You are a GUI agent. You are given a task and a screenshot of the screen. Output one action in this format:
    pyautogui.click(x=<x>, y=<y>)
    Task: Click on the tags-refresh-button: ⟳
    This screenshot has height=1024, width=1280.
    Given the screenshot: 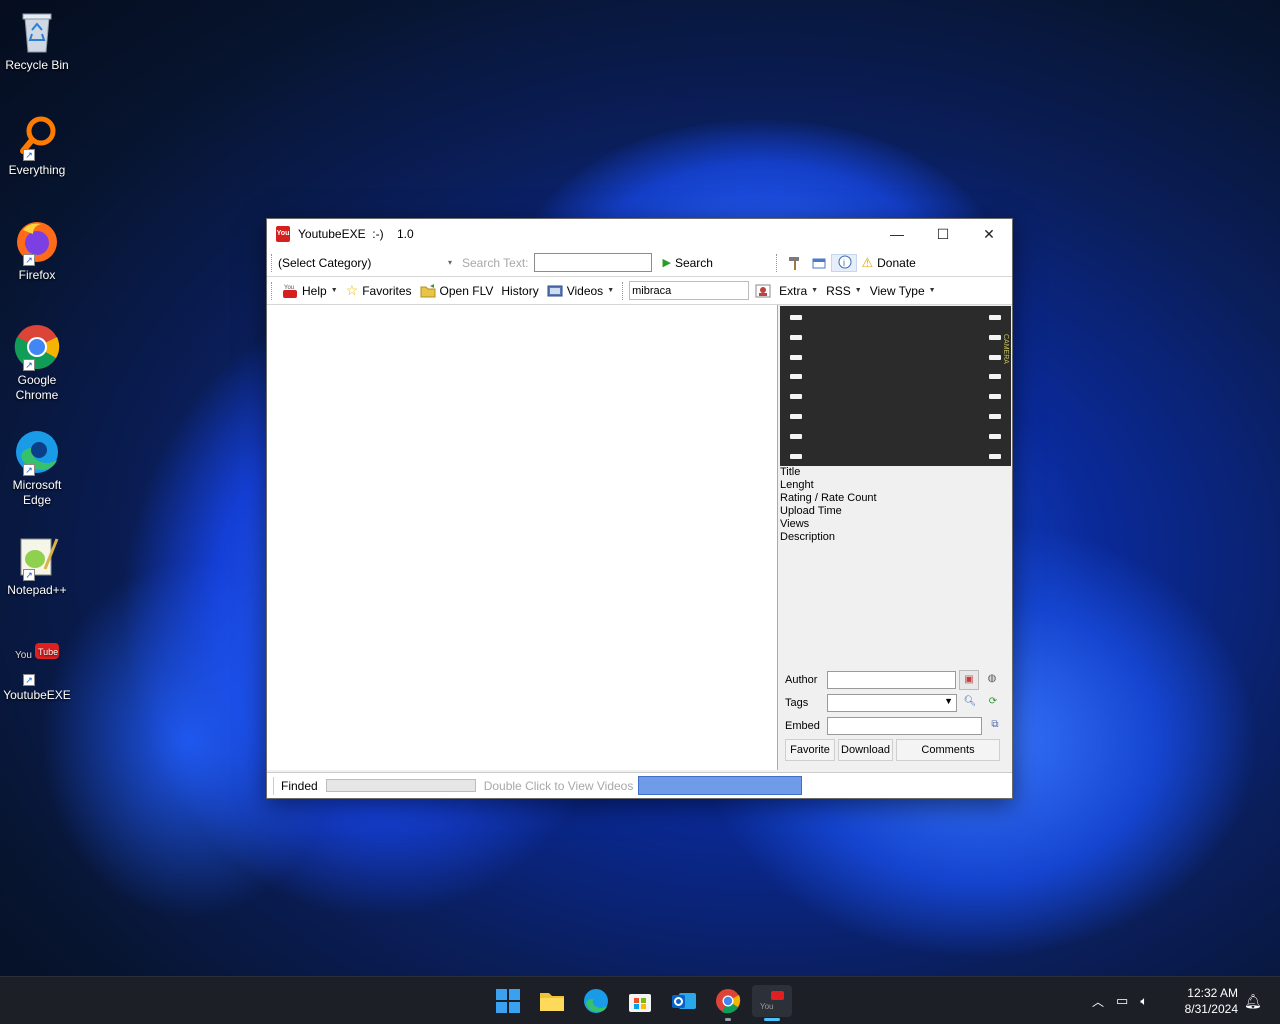 What is the action you would take?
    pyautogui.click(x=993, y=703)
    